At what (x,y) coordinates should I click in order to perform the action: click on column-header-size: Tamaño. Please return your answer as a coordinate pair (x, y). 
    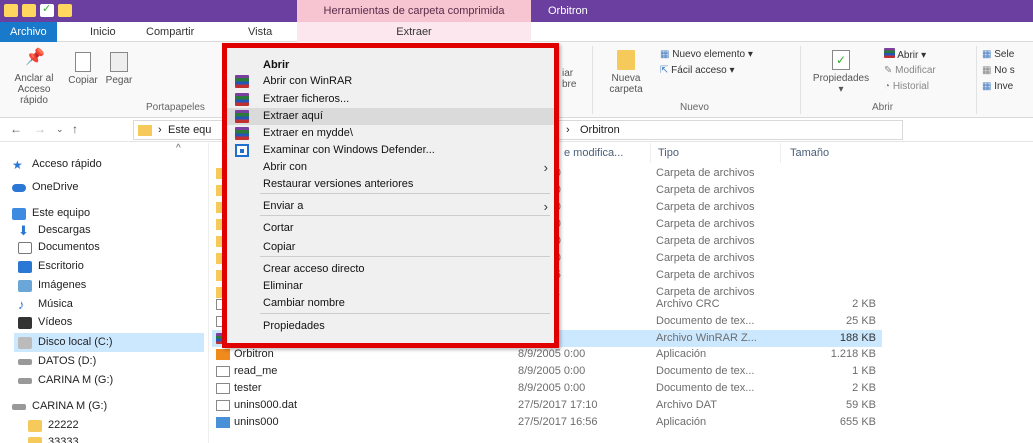
    Looking at the image, I should click on (809, 153).